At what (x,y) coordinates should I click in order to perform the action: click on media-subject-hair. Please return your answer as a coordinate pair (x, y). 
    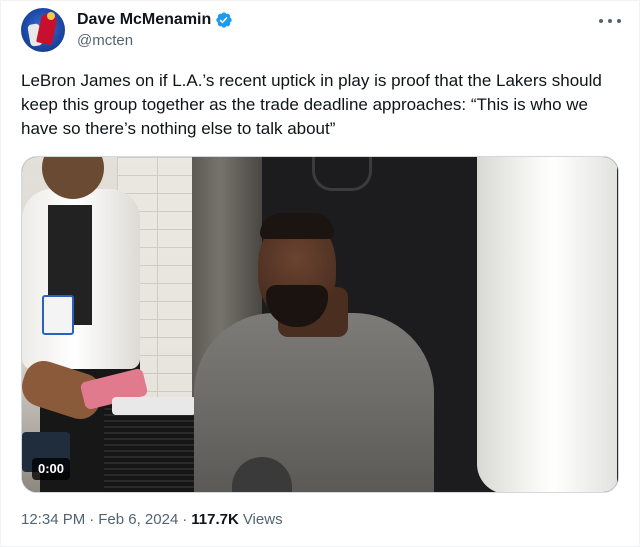
    Looking at the image, I should click on (297, 226).